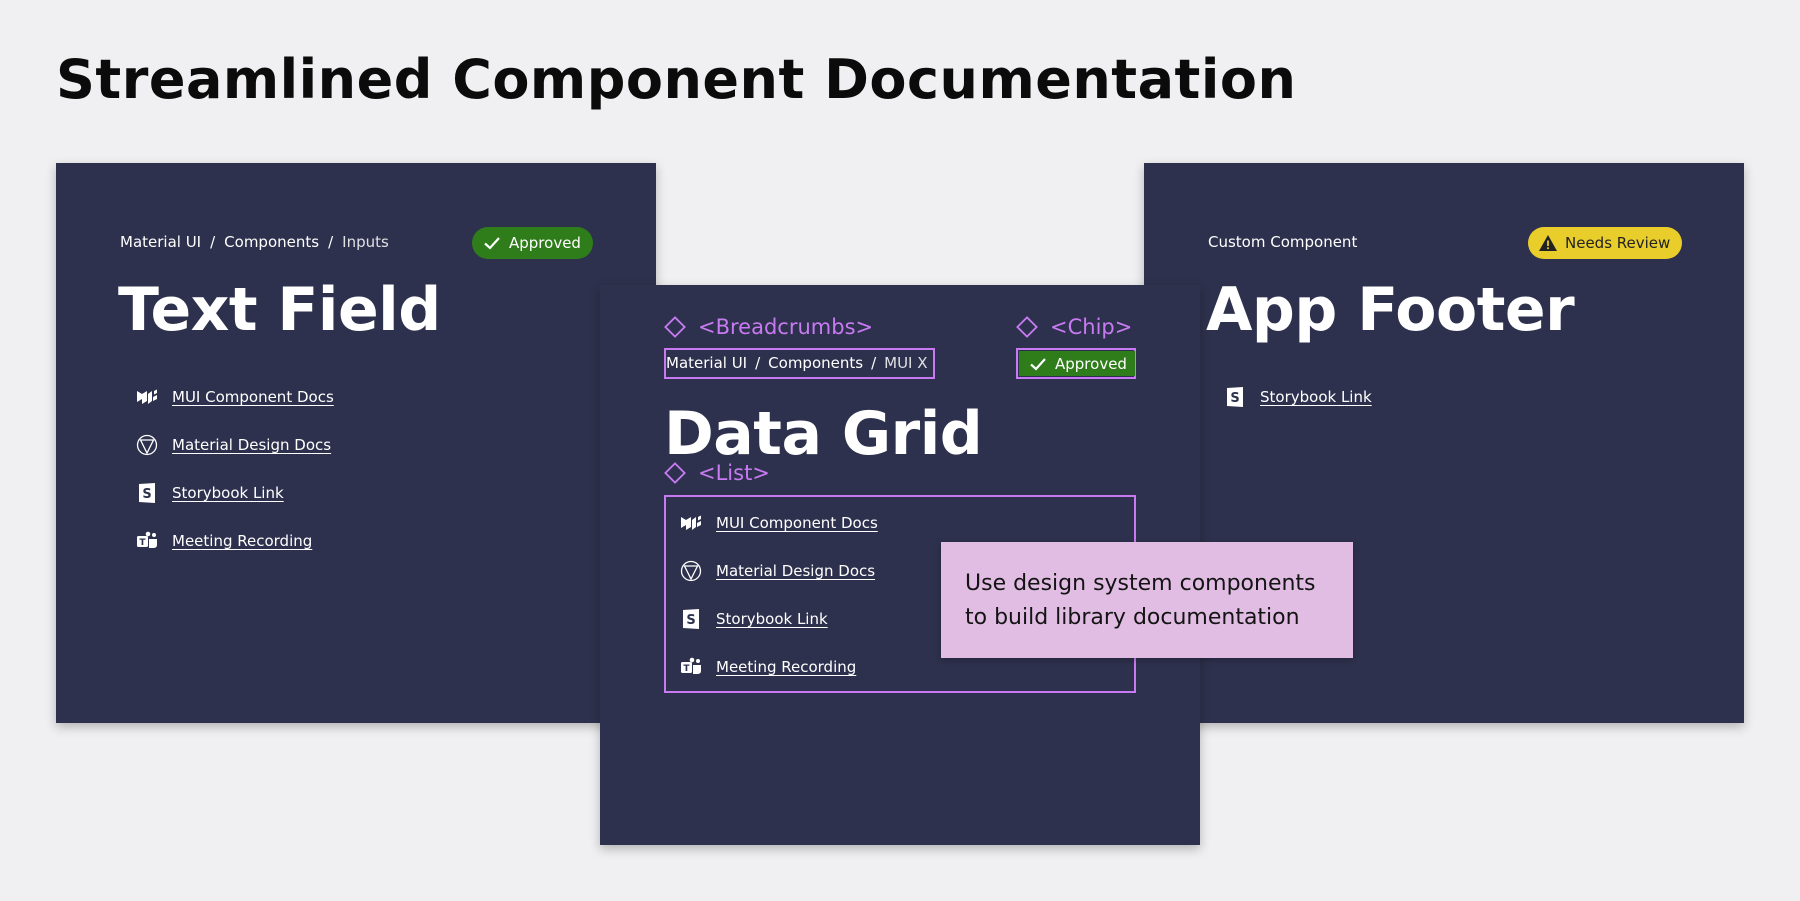 The width and height of the screenshot is (1800, 901). I want to click on annotation-label: <Breadcrumbs>, so click(786, 327).